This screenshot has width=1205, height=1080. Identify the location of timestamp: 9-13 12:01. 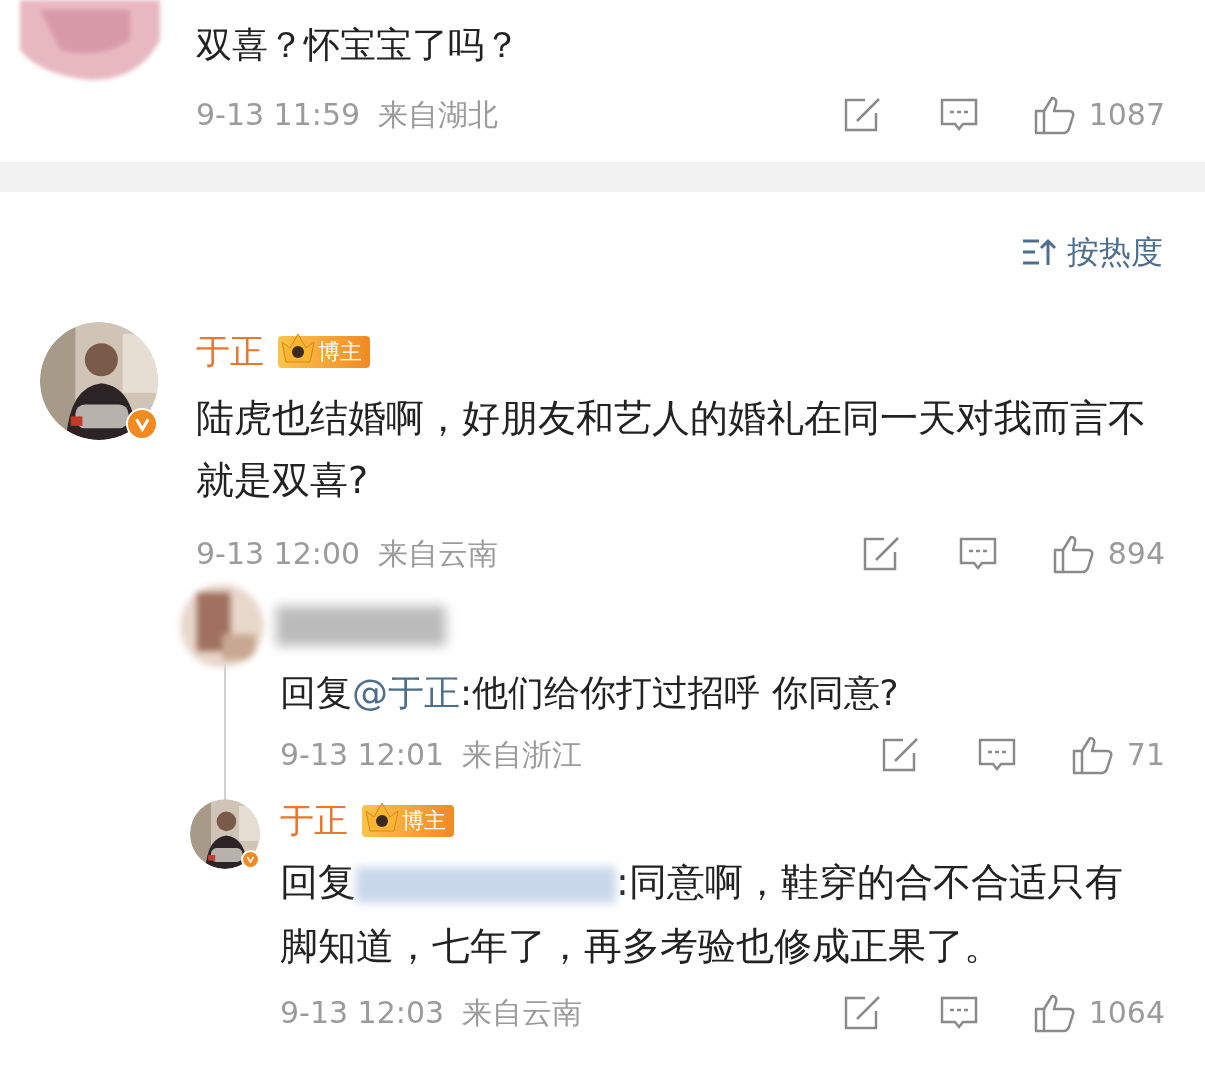
(362, 755).